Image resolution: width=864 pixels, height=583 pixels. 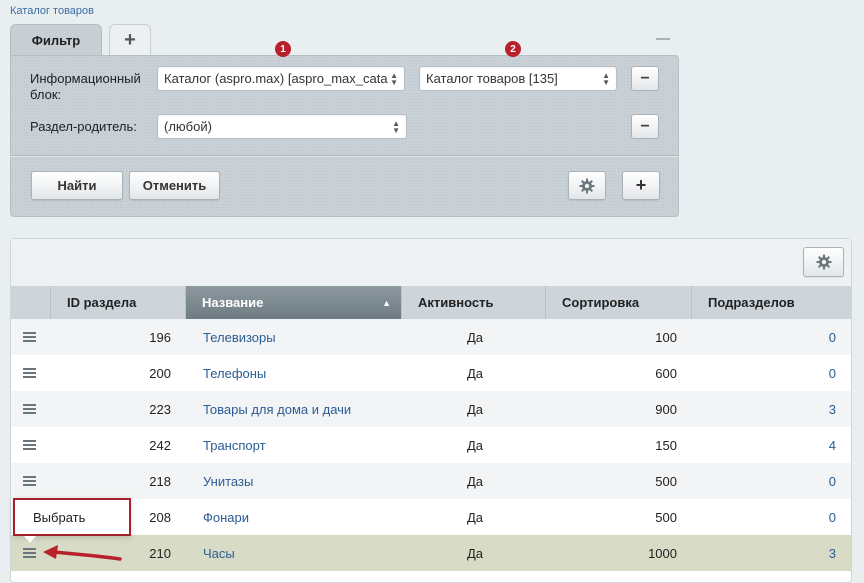 I want to click on table-row: 242 Транспорт Да 150 4, so click(x=431, y=445).